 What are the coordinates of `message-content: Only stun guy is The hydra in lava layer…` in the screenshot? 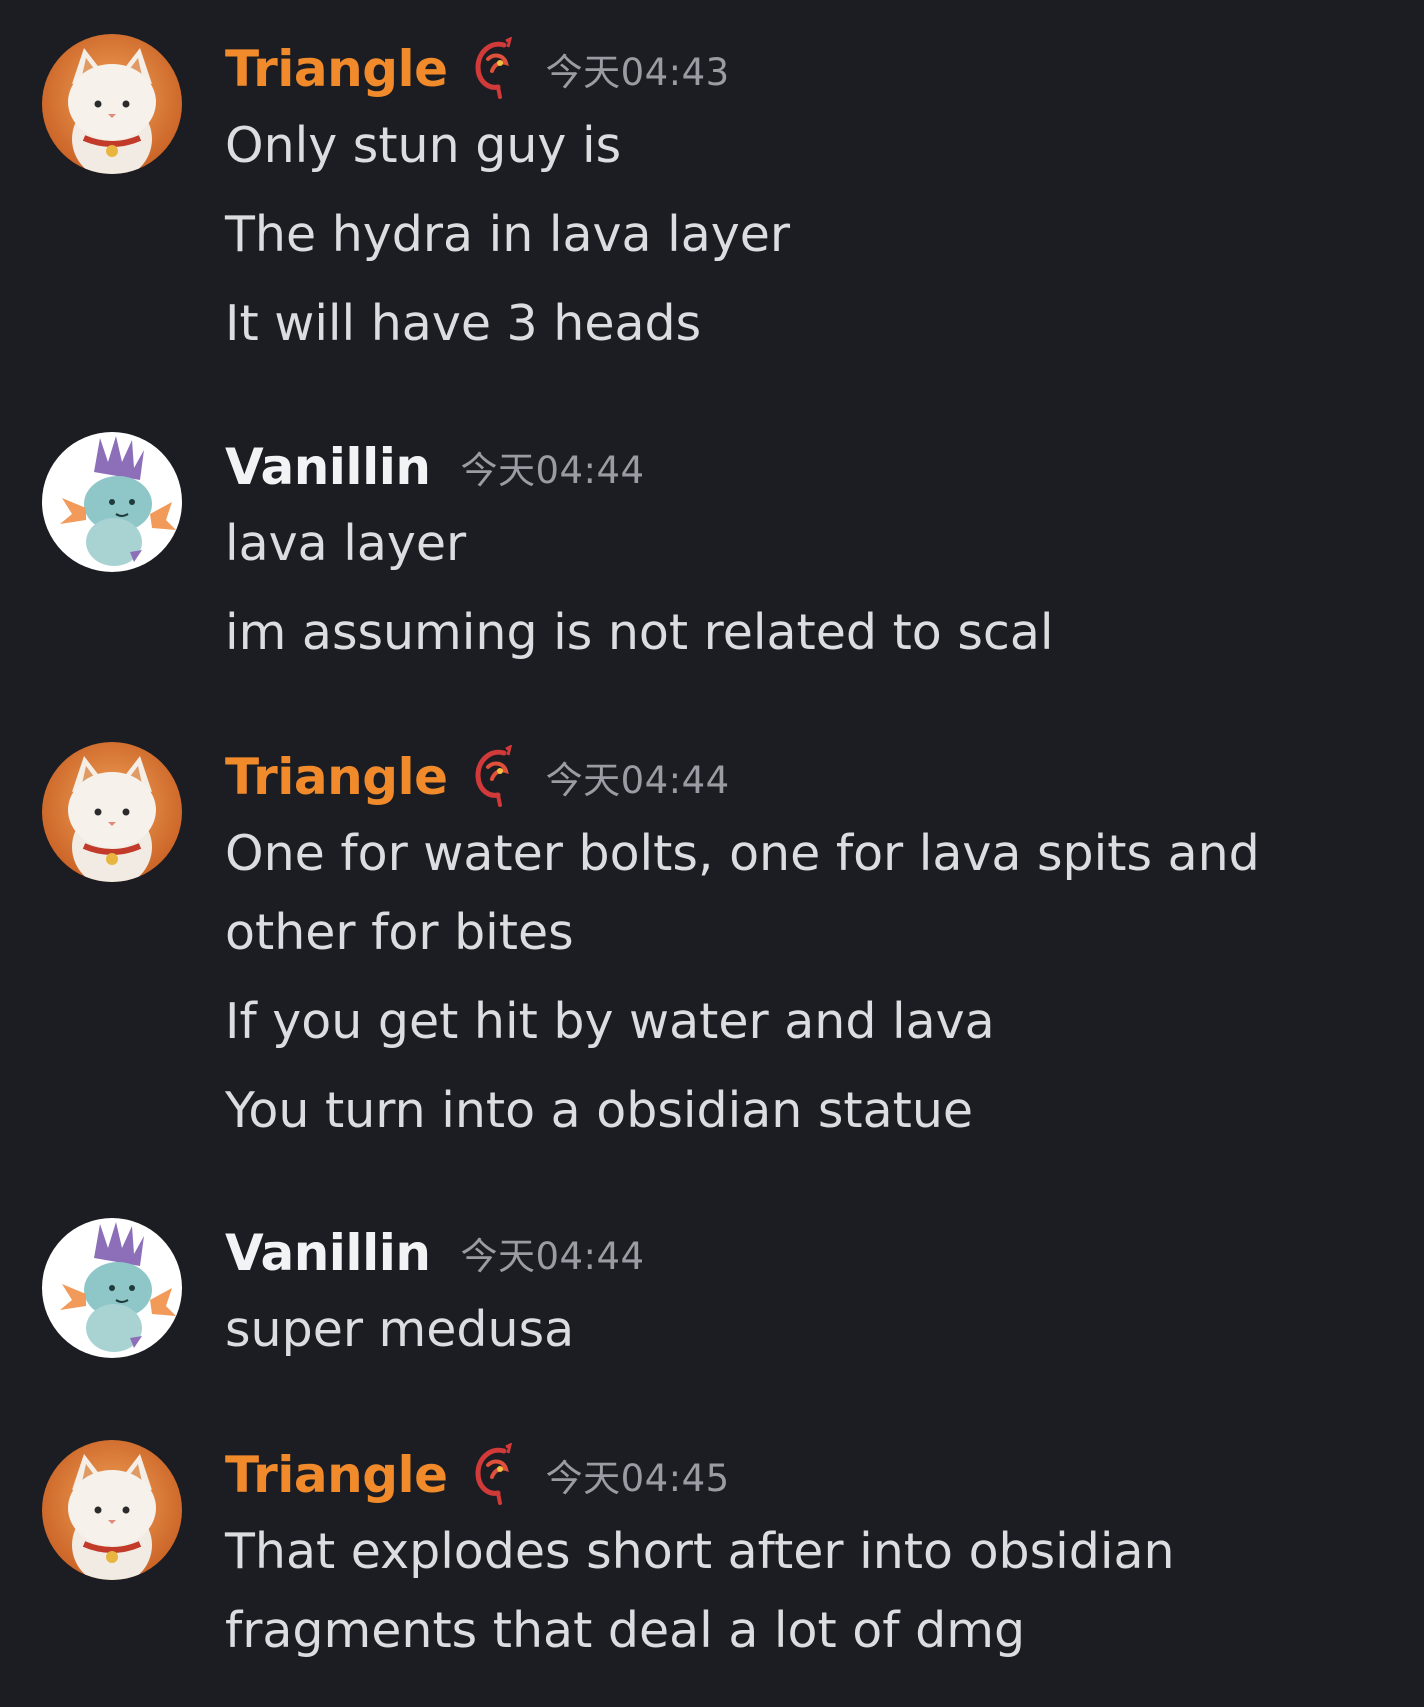 It's located at (812, 239).